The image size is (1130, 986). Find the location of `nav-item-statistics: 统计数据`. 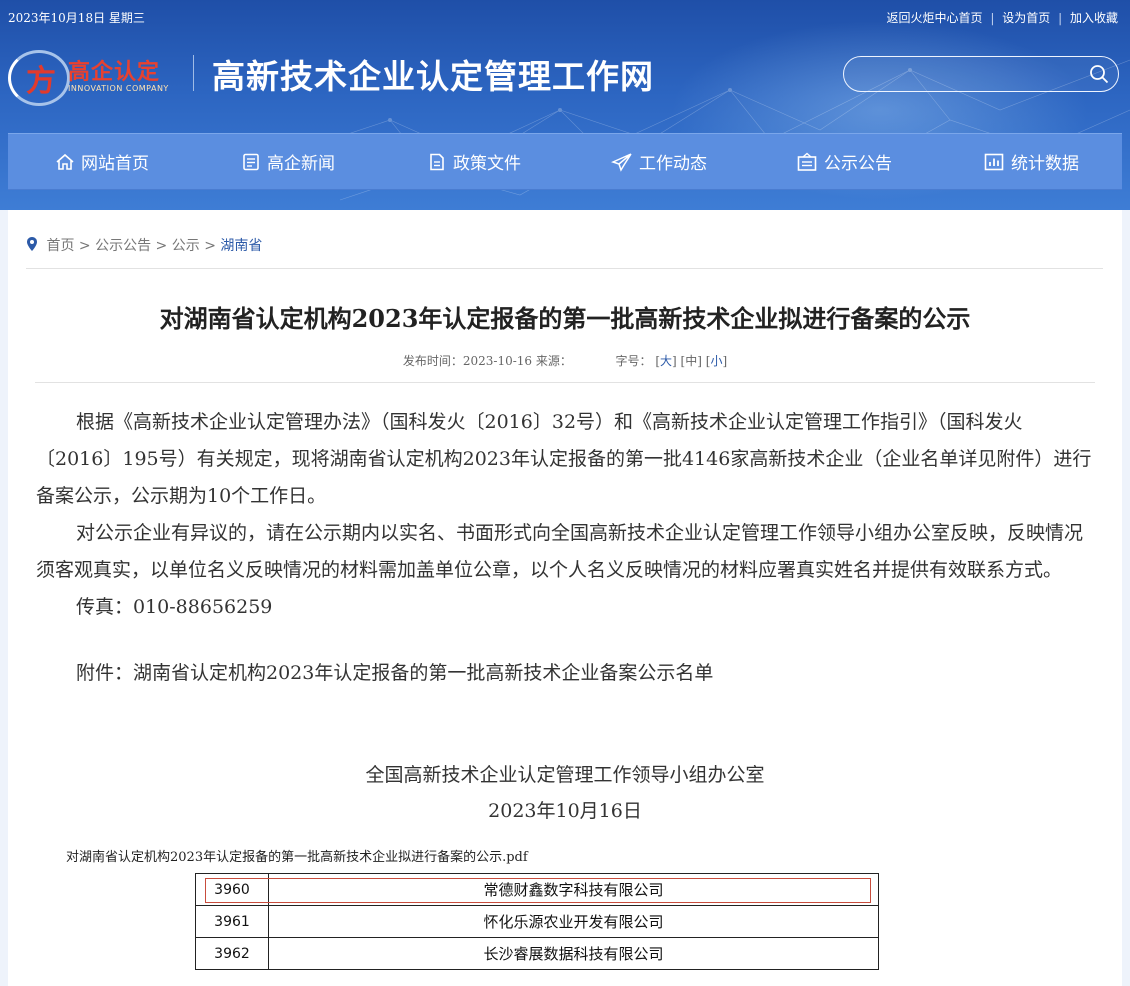

nav-item-statistics: 统计数据 is located at coordinates (1031, 161).